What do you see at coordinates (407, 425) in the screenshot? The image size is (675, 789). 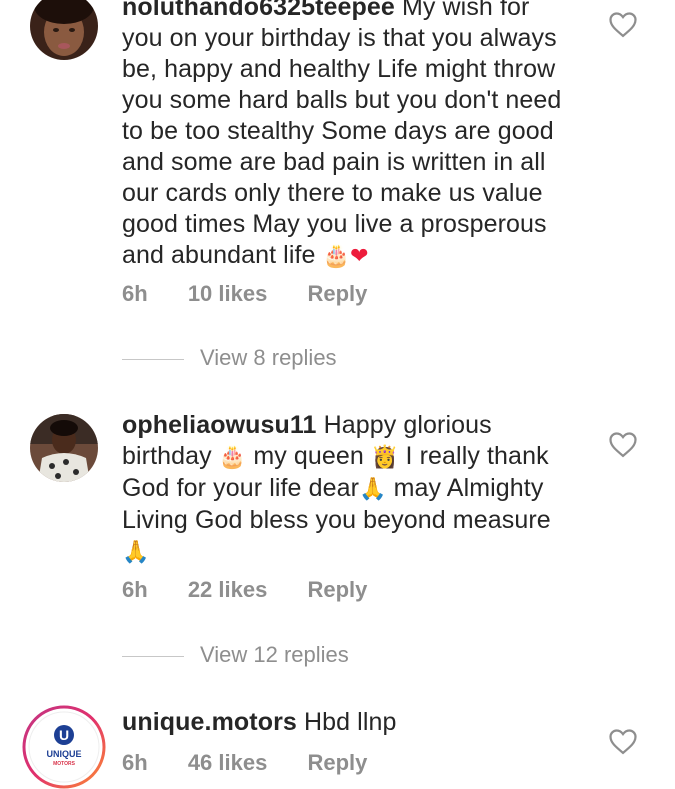 I see `comment-line: Happy glorious` at bounding box center [407, 425].